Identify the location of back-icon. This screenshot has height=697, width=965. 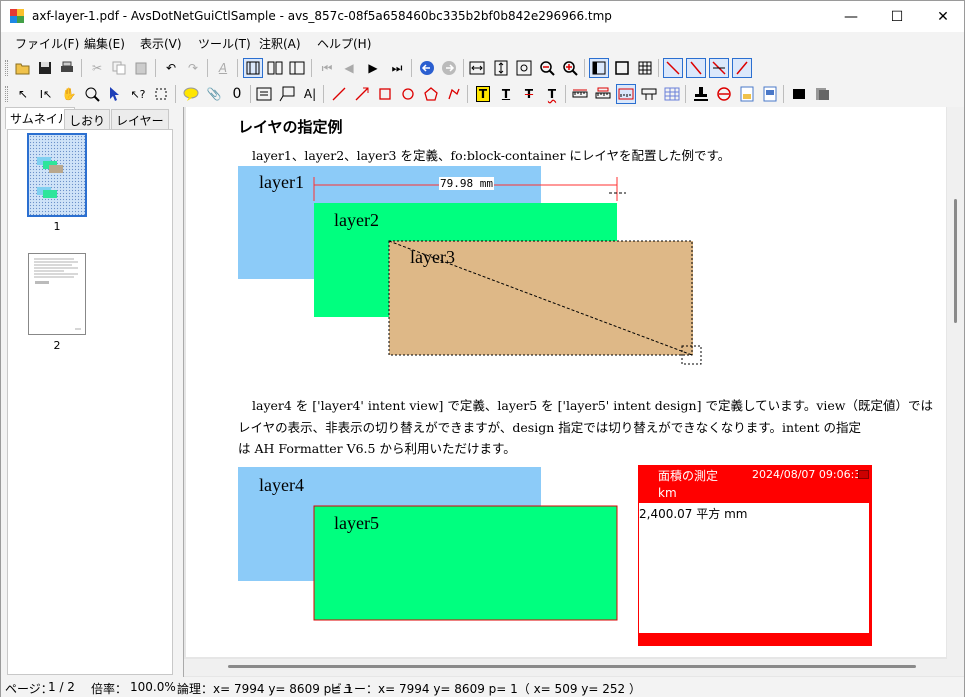
(427, 68).